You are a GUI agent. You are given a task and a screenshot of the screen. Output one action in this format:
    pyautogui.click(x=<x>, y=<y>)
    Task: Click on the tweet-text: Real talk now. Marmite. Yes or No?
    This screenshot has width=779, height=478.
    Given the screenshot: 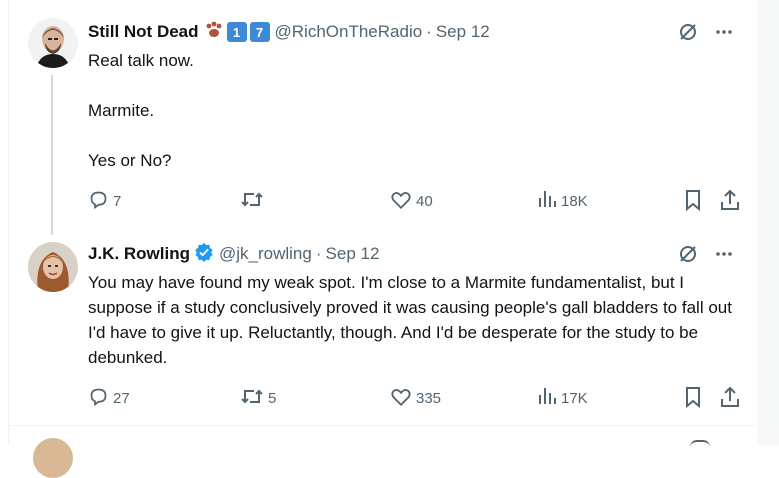 What is the action you would take?
    pyautogui.click(x=141, y=110)
    